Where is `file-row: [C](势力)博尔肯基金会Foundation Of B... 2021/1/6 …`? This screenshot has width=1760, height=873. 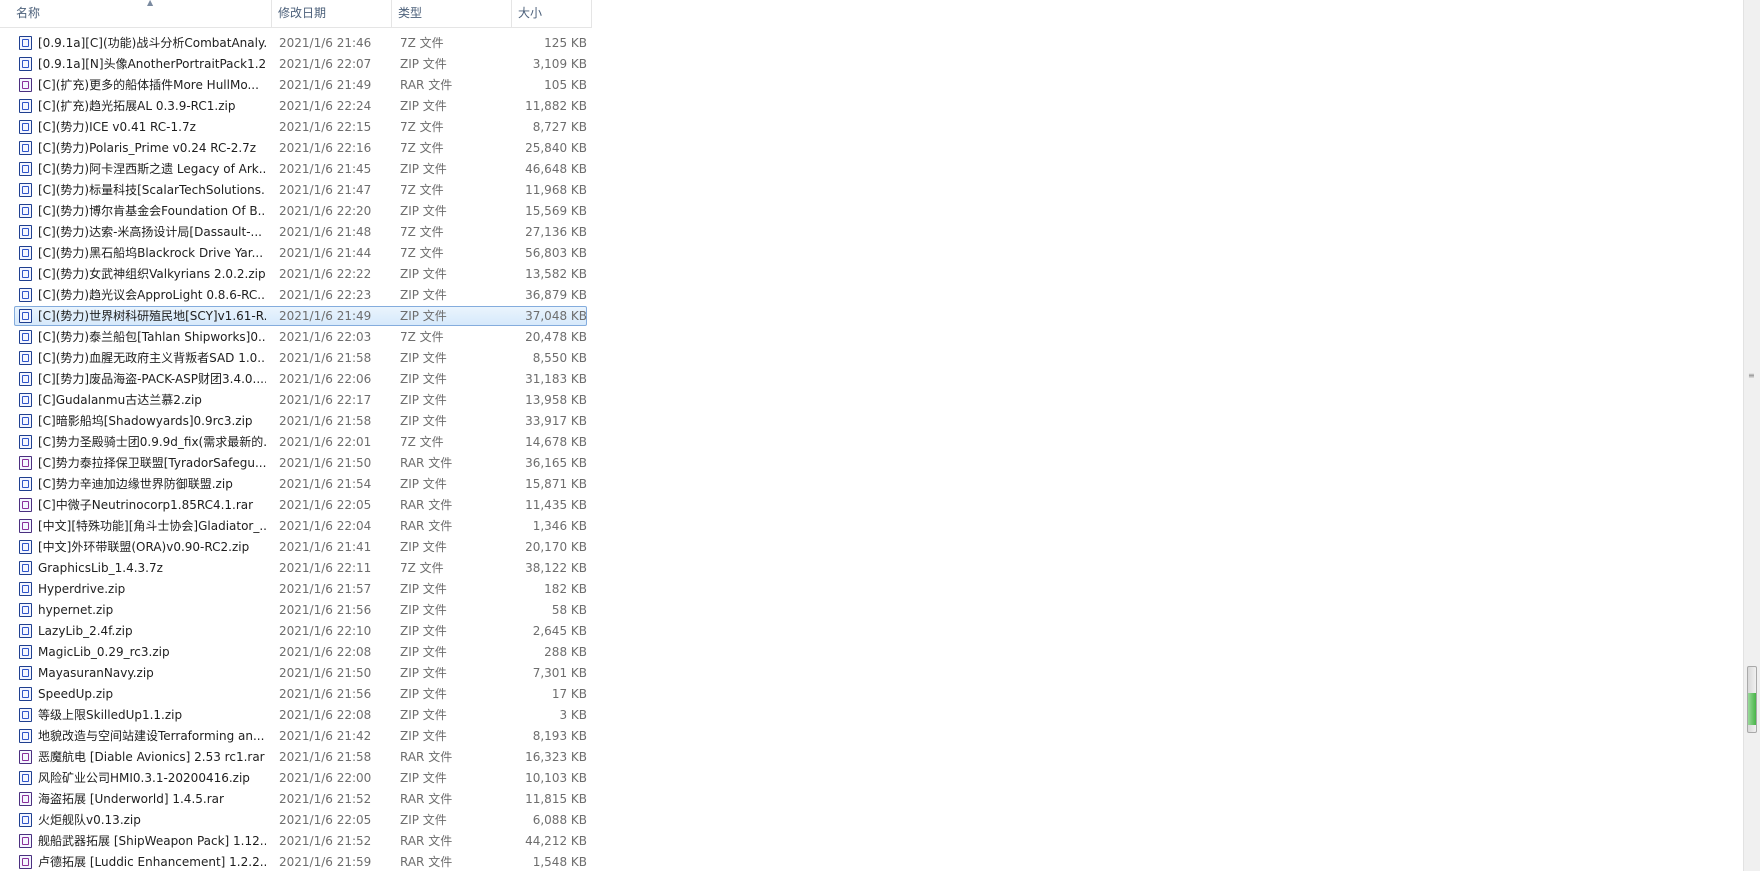
file-row: [C](势力)博尔肯基金会Foundation Of B... 2021/1/6 … is located at coordinates (296, 211).